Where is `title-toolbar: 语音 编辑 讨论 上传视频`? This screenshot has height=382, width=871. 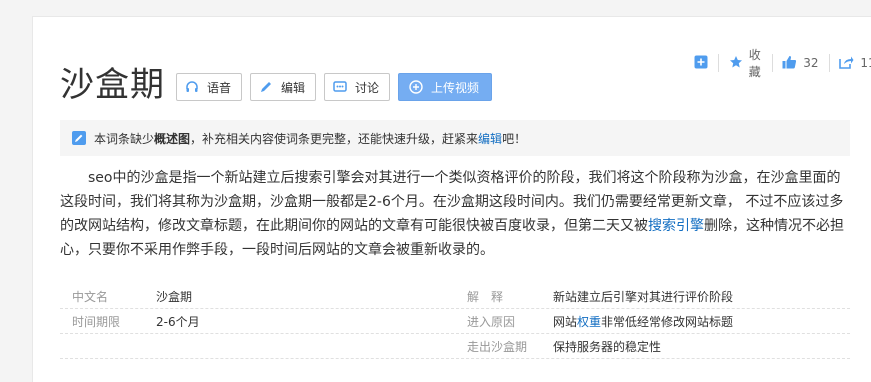 title-toolbar: 语音 编辑 讨论 上传视频 is located at coordinates (334, 87).